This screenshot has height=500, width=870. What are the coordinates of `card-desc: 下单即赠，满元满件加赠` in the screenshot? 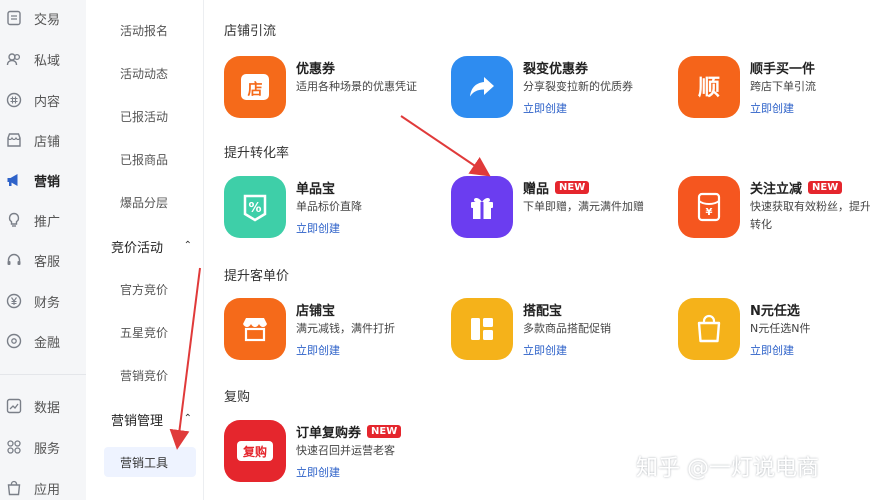 It's located at (583, 206).